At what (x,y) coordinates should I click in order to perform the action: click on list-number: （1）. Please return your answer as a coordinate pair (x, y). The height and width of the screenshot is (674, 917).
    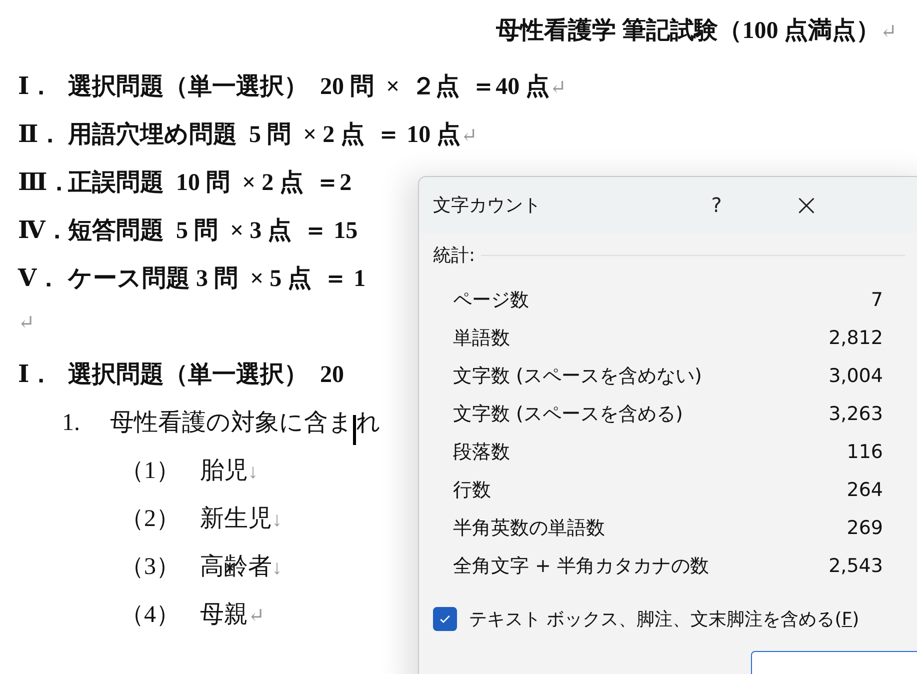
    Looking at the image, I should click on (150, 471).